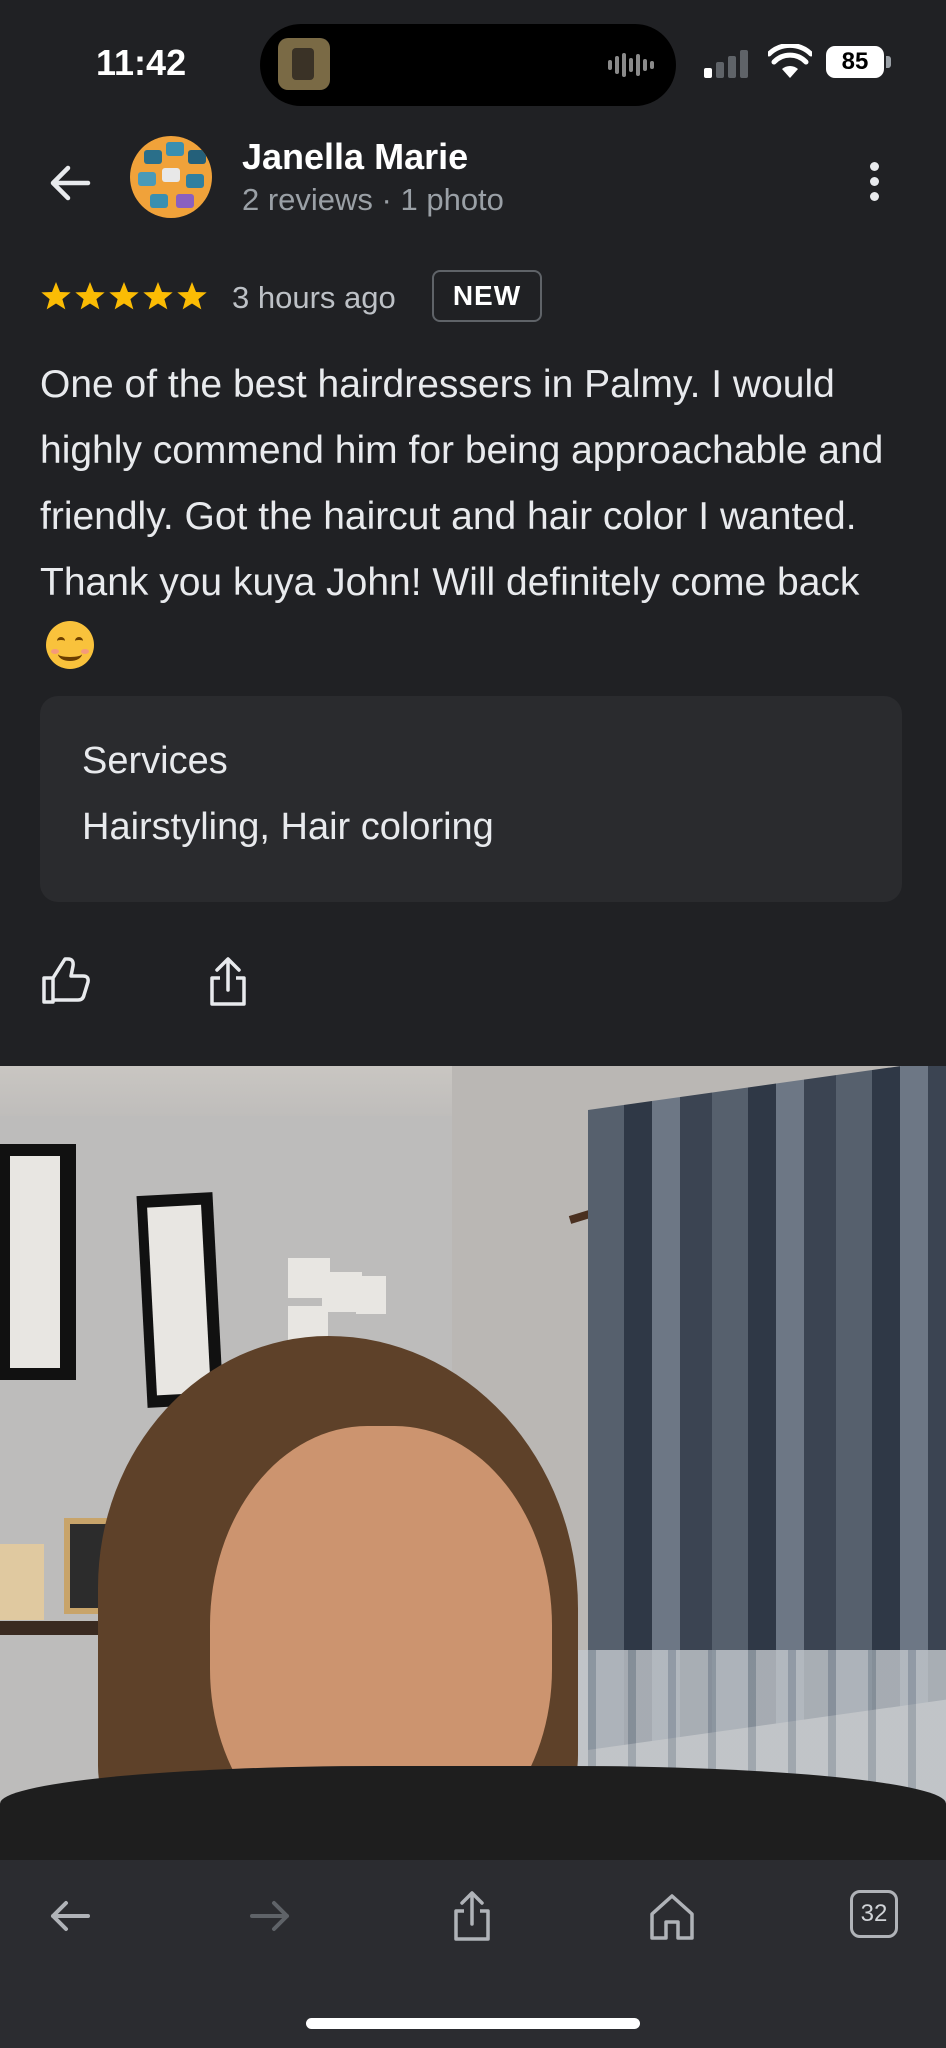 This screenshot has width=946, height=2048. I want to click on battery-icon: 85, so click(859, 63).